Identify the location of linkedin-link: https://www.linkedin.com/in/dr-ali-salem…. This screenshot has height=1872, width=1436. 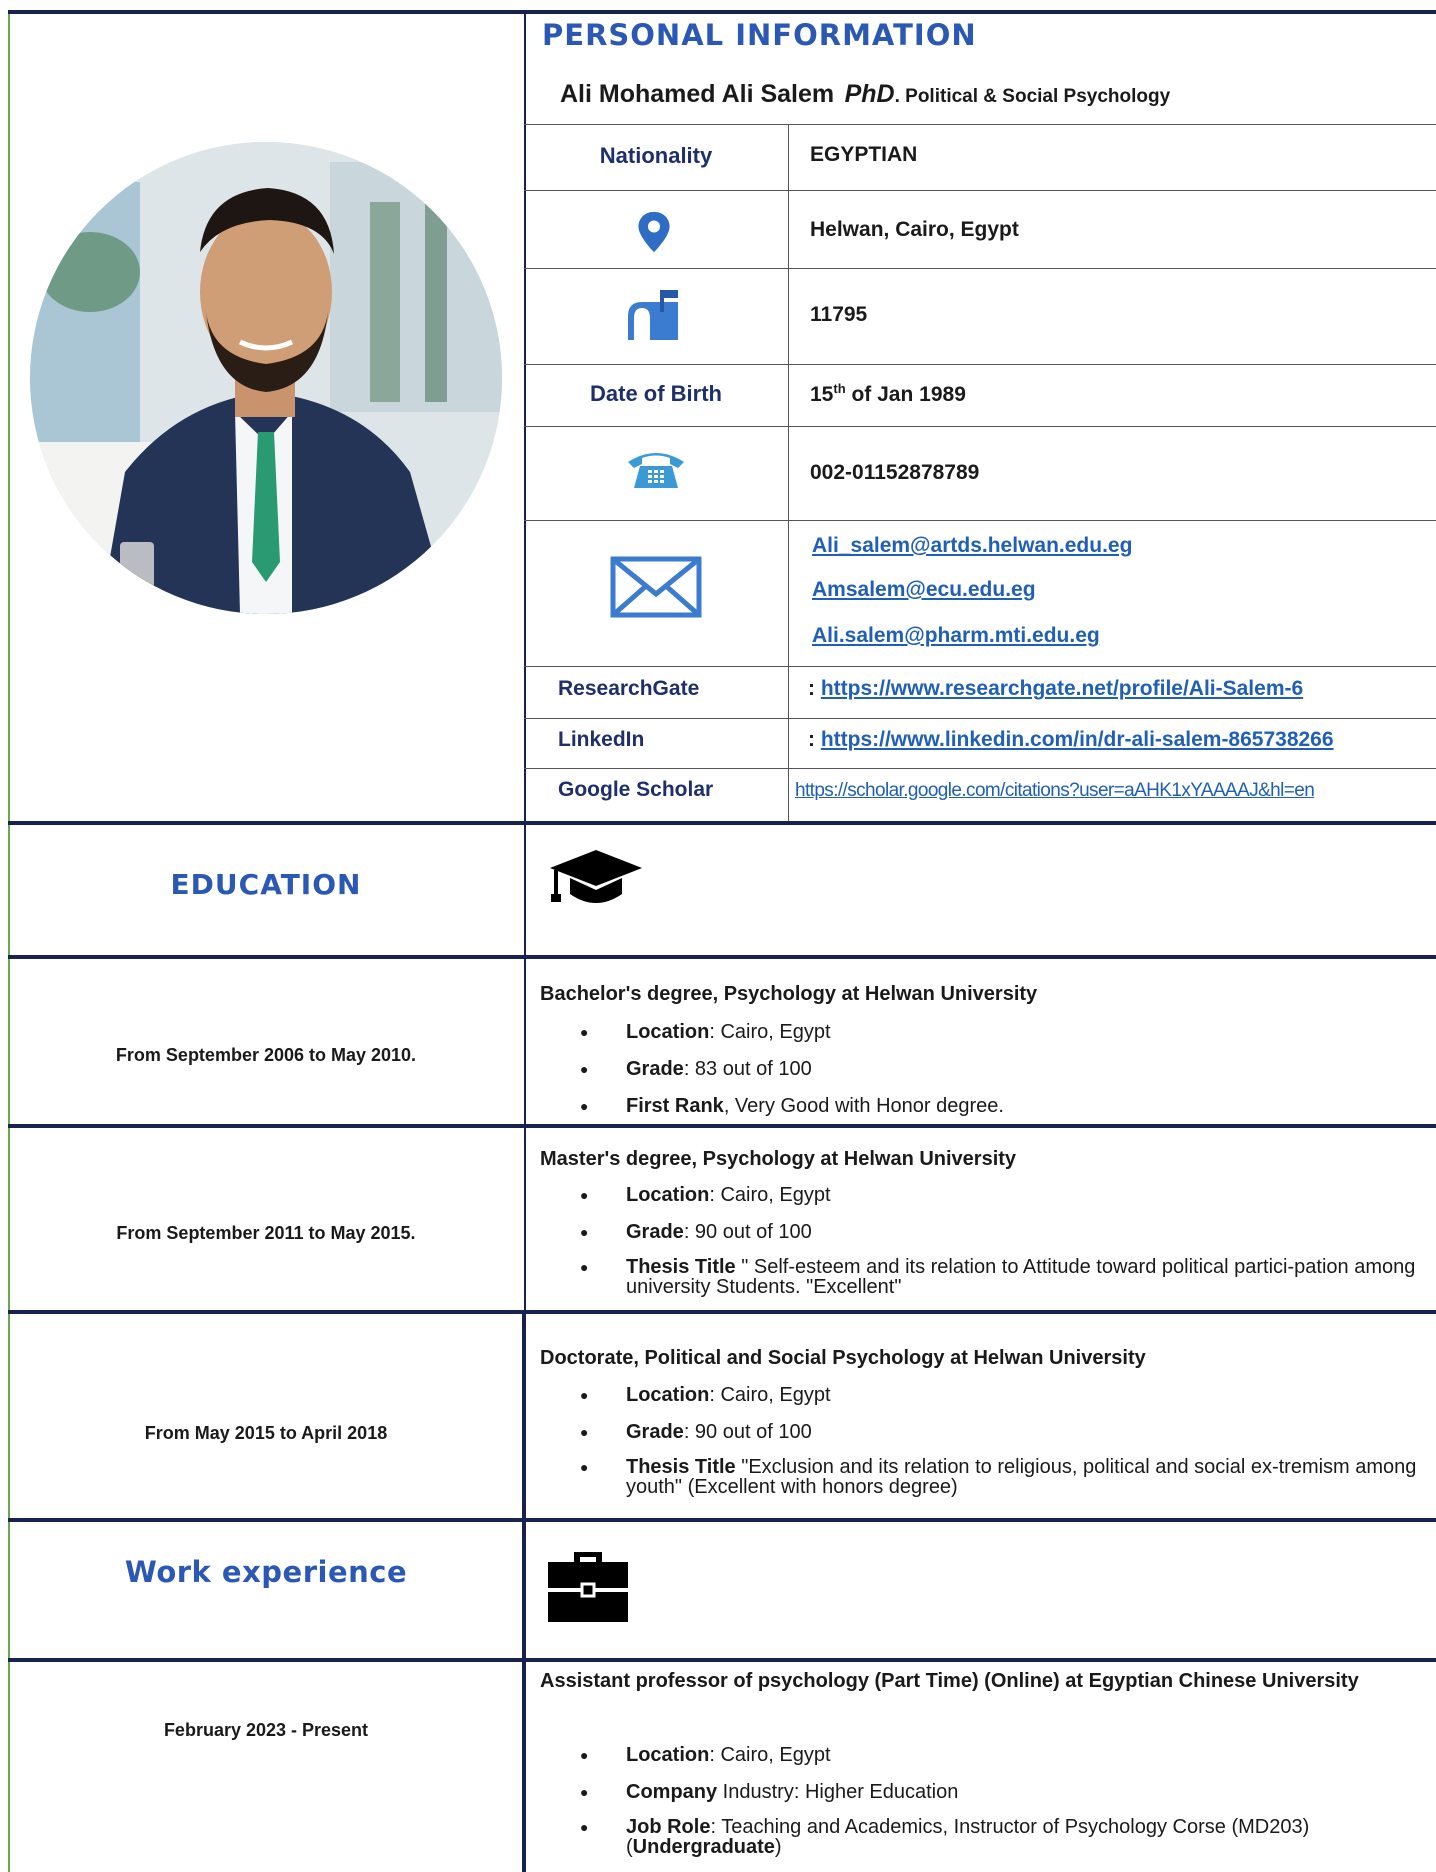
(1077, 739).